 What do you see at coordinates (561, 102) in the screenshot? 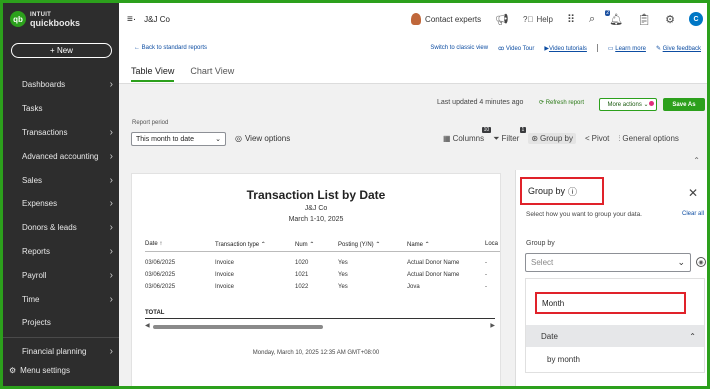
I see `refresh-report-link: ⟳ Refresh report` at bounding box center [561, 102].